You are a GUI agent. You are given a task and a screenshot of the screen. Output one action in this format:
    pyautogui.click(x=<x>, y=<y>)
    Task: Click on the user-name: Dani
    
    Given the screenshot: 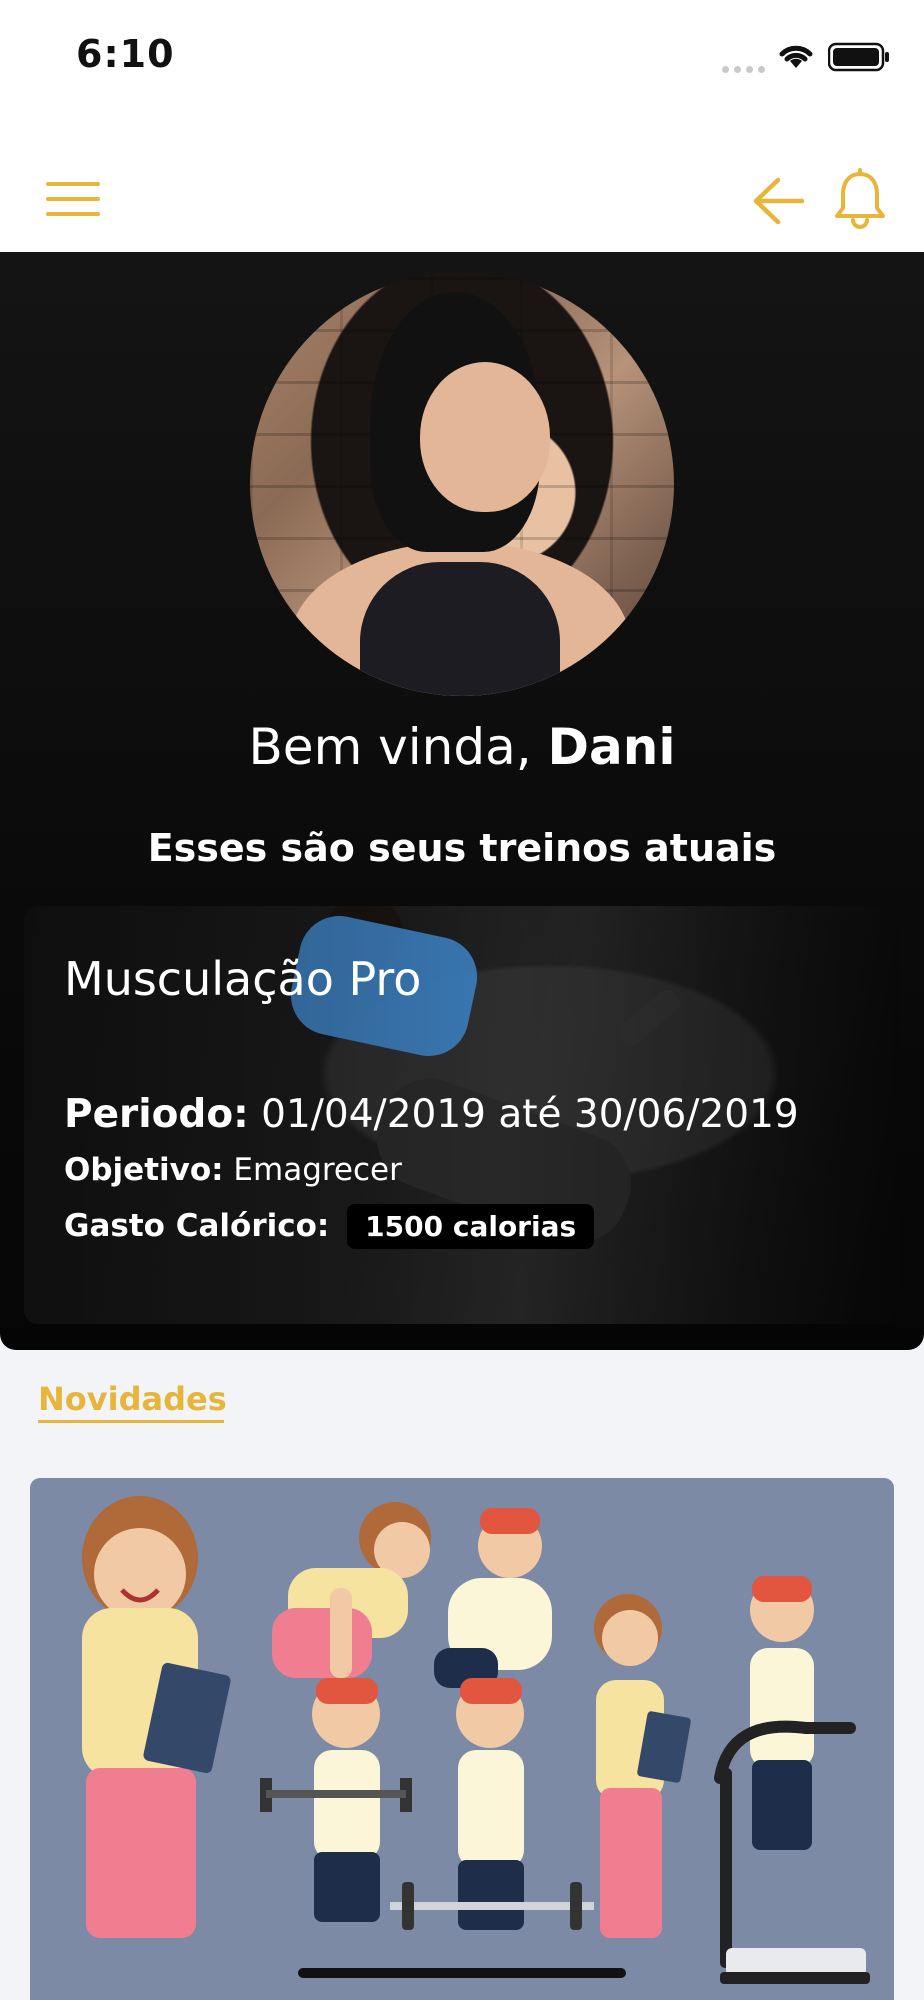 What is the action you would take?
    pyautogui.click(x=611, y=747)
    